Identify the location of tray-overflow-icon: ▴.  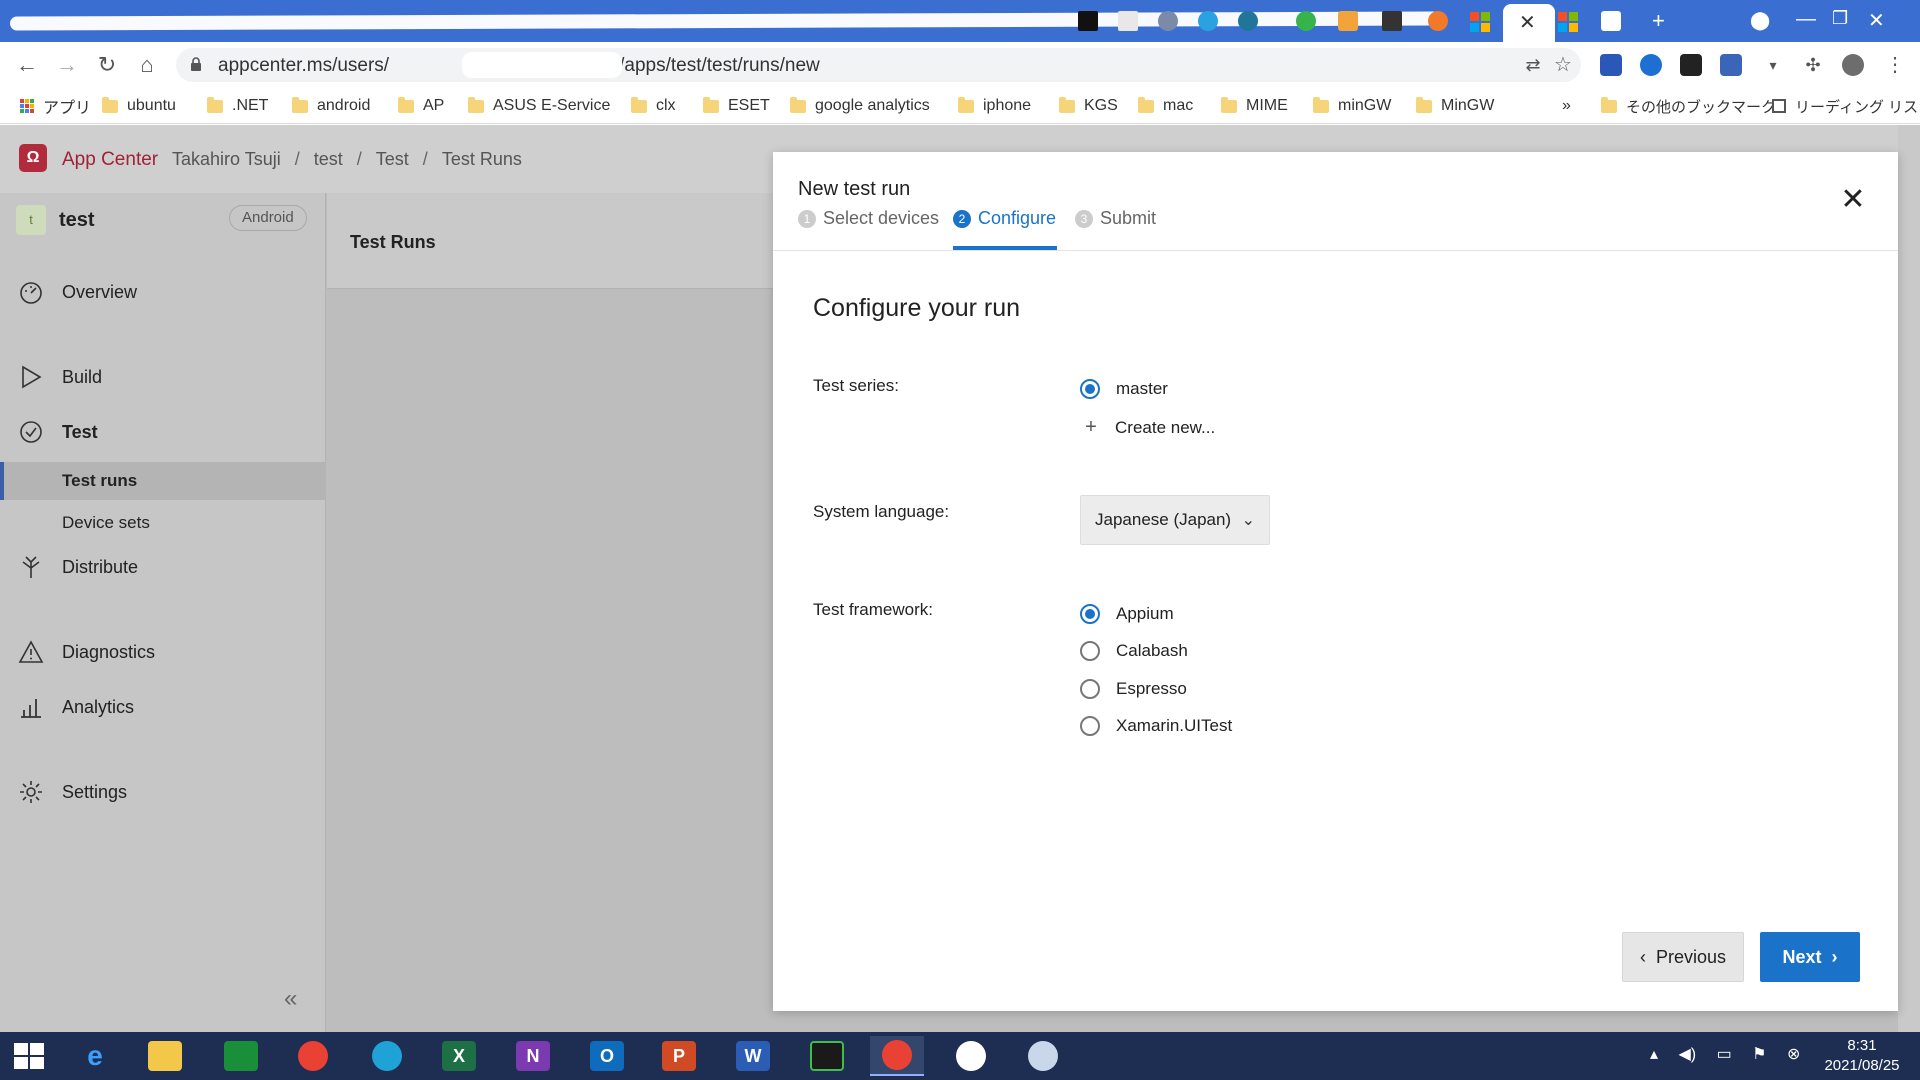
(1654, 1054).